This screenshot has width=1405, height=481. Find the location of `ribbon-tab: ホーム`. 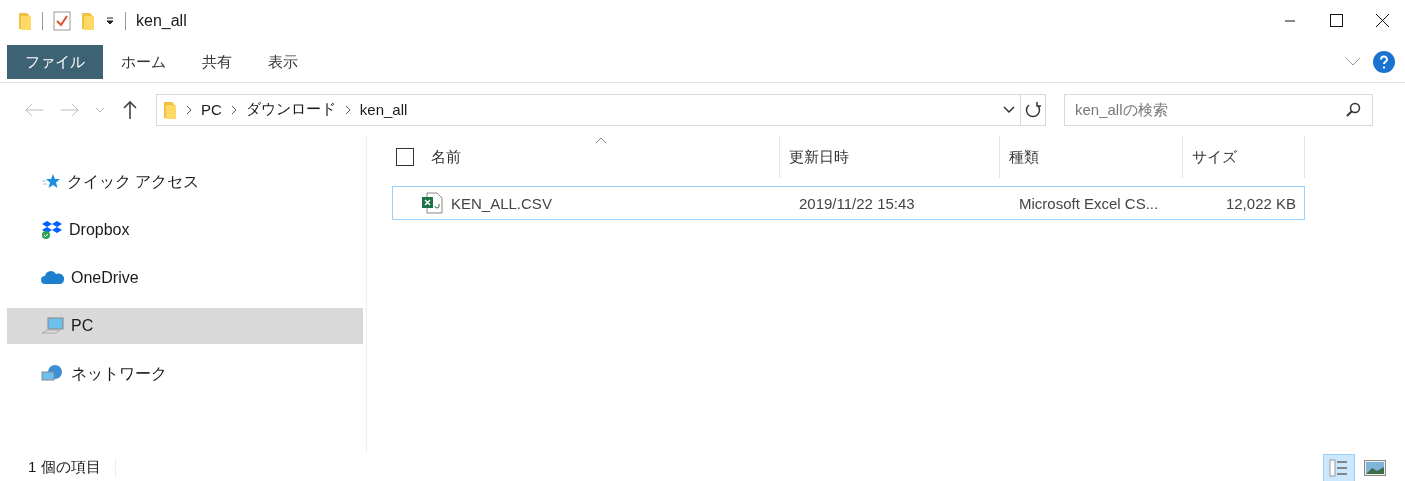

ribbon-tab: ホーム is located at coordinates (143, 62).